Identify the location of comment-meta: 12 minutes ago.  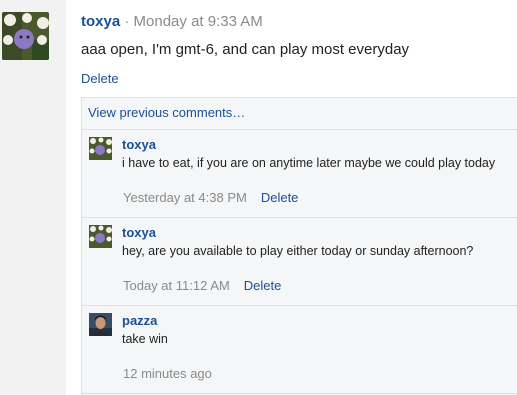
(167, 373).